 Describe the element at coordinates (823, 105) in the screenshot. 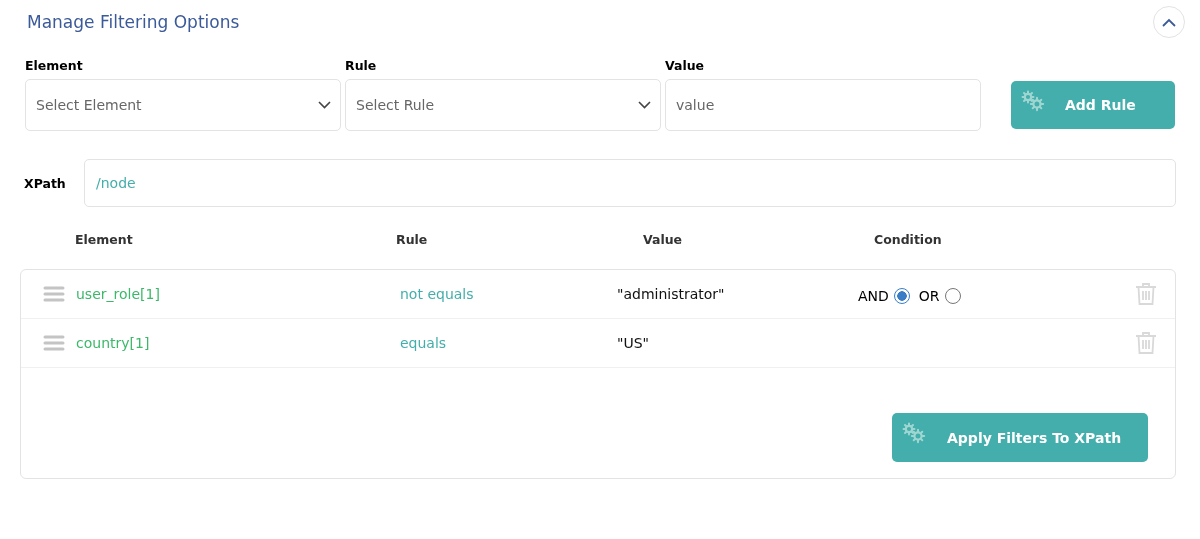

I see `value-input: value` at that location.